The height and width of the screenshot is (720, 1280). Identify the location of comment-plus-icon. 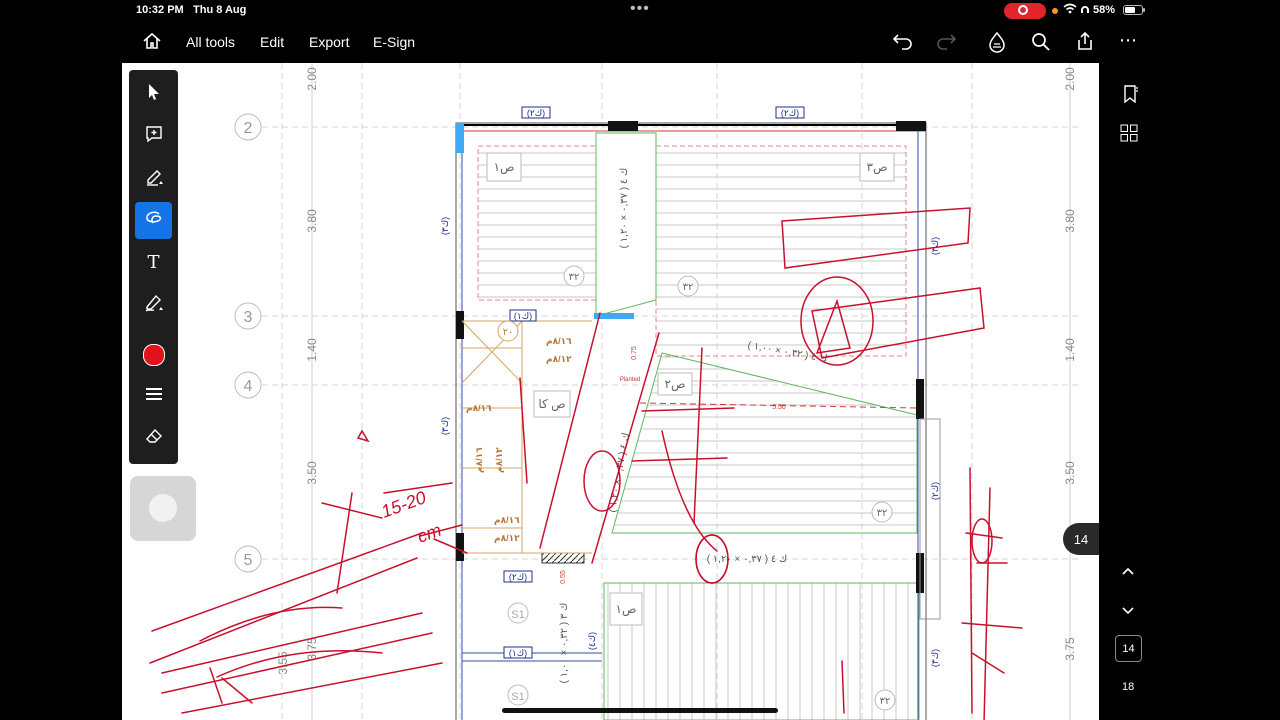
(154, 136).